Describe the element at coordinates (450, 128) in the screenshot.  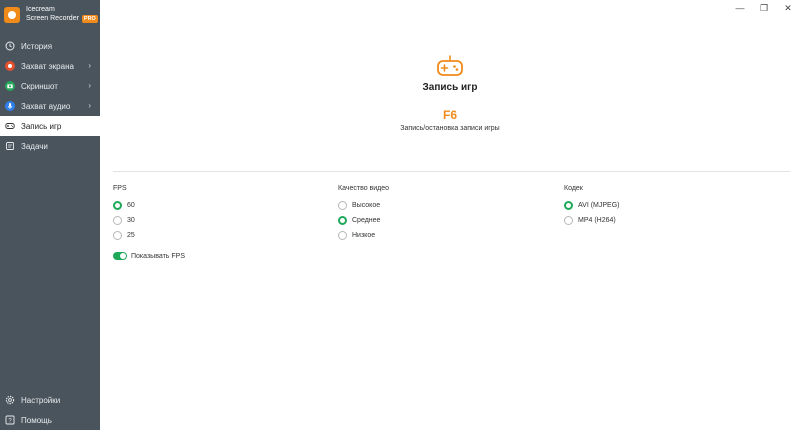
I see `hotkey-description: Запись/остановка записи игры` at that location.